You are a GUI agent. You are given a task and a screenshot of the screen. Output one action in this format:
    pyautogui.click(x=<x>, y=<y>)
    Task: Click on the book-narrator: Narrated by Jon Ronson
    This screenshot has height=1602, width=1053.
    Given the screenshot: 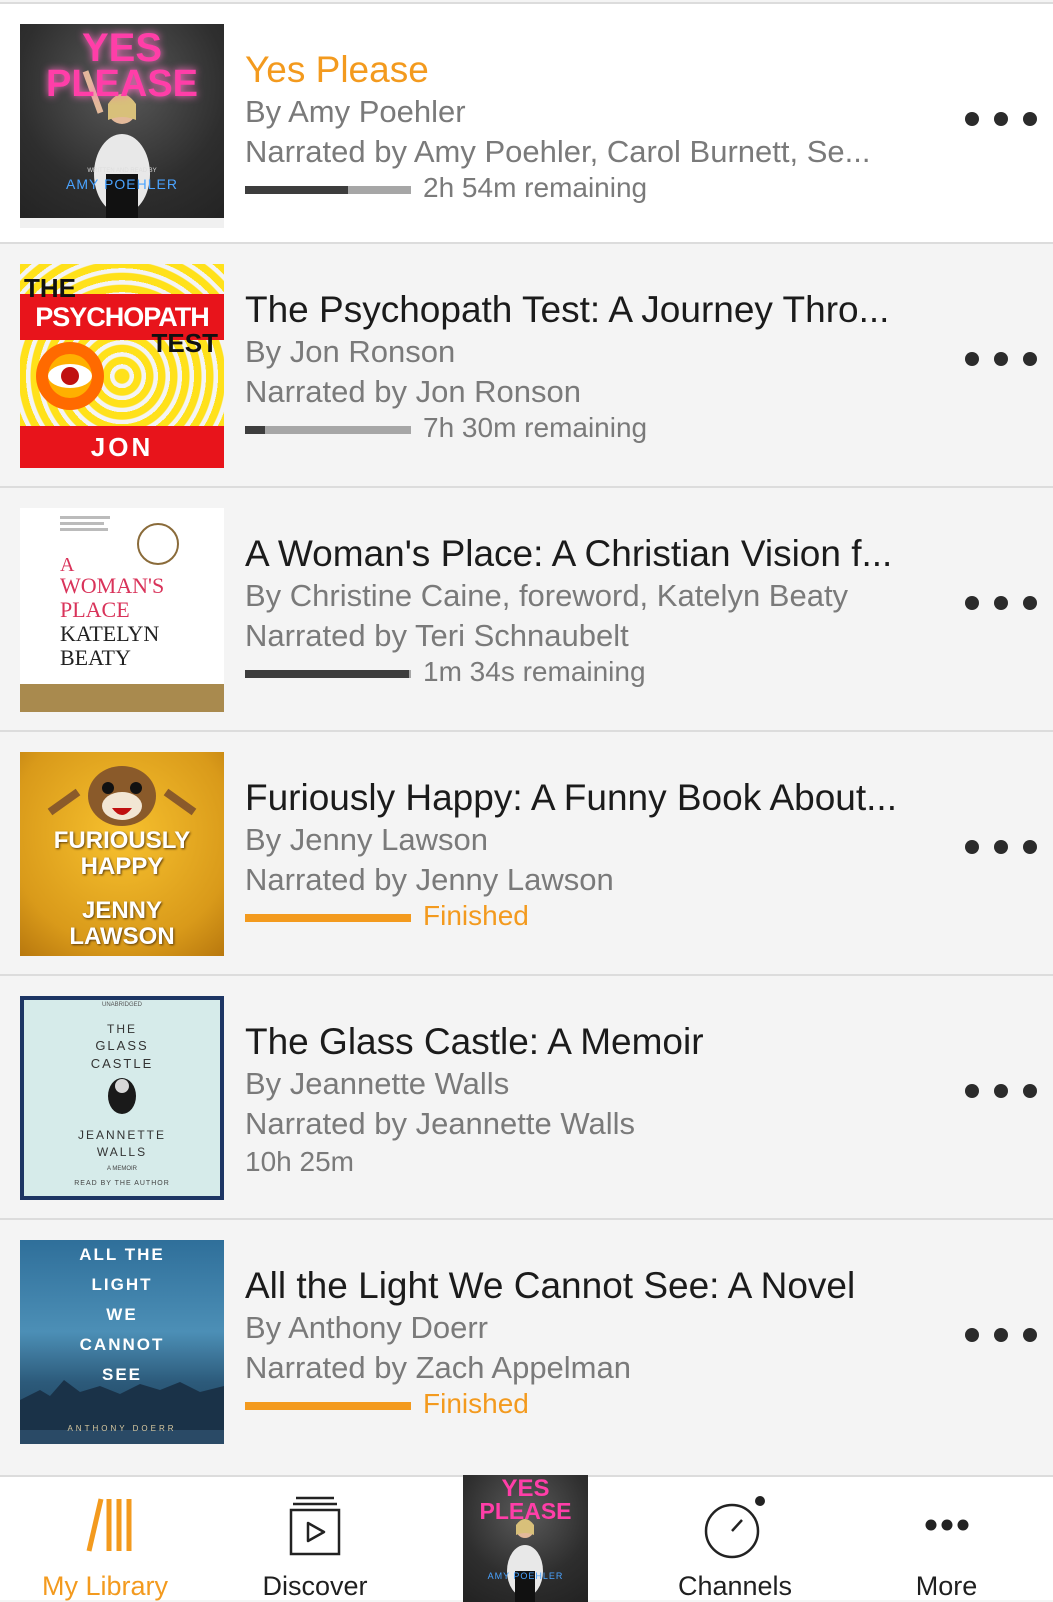 What is the action you would take?
    pyautogui.click(x=413, y=391)
    